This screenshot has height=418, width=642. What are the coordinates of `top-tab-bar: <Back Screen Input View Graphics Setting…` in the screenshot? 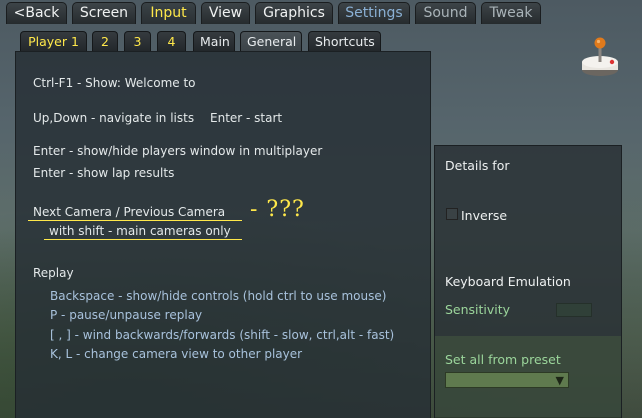 It's located at (321, 12).